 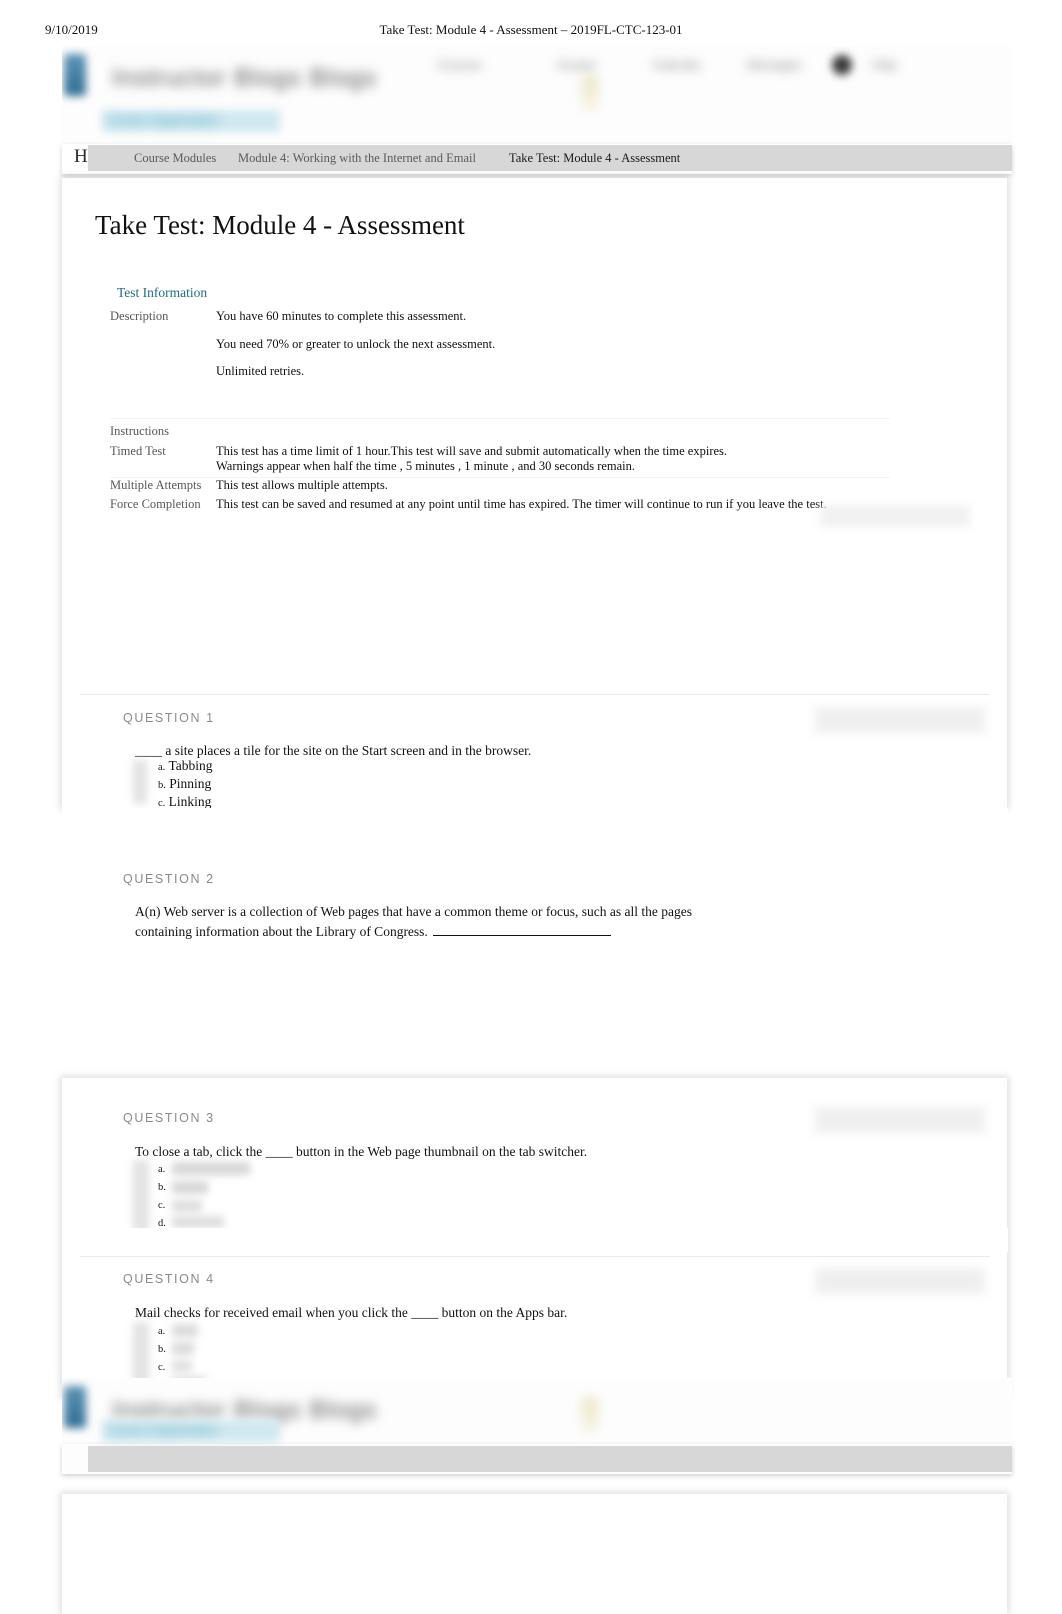 What do you see at coordinates (175, 158) in the screenshot?
I see `breadcrumb-item-course-modules: Course Modules` at bounding box center [175, 158].